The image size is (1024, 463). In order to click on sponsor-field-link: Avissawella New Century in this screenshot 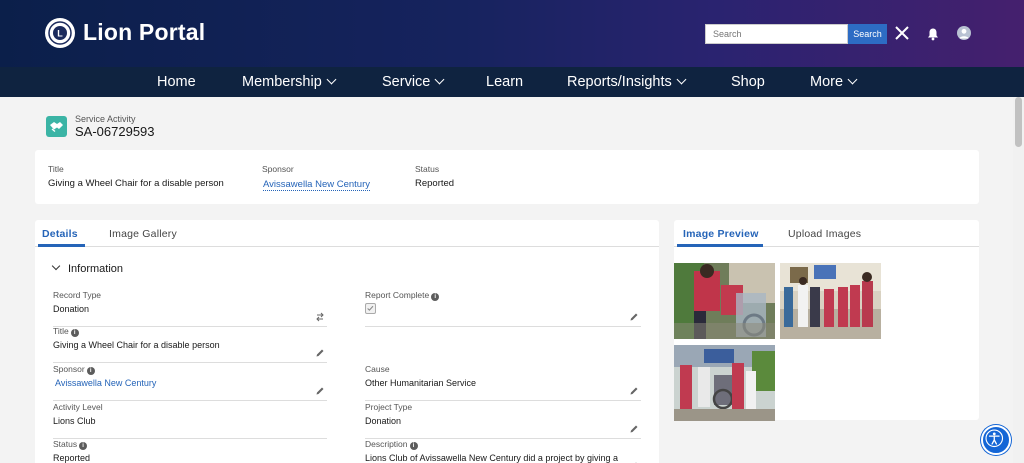, I will do `click(106, 383)`.